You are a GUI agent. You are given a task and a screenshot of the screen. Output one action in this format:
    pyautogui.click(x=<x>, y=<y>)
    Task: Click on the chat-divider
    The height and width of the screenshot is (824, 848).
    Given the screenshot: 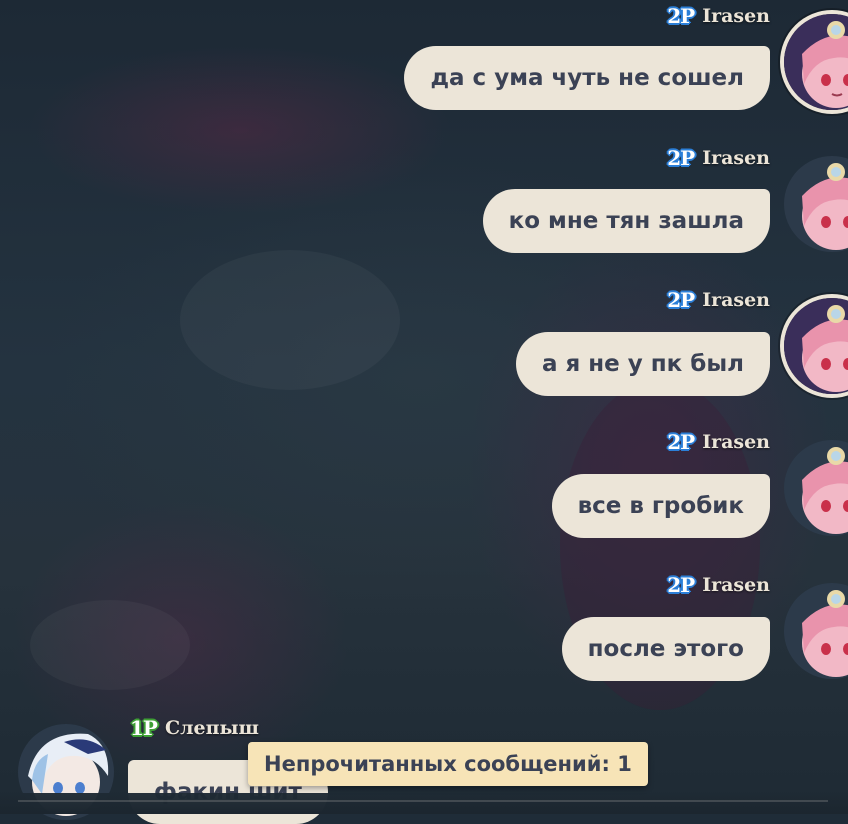 What is the action you would take?
    pyautogui.click(x=423, y=801)
    